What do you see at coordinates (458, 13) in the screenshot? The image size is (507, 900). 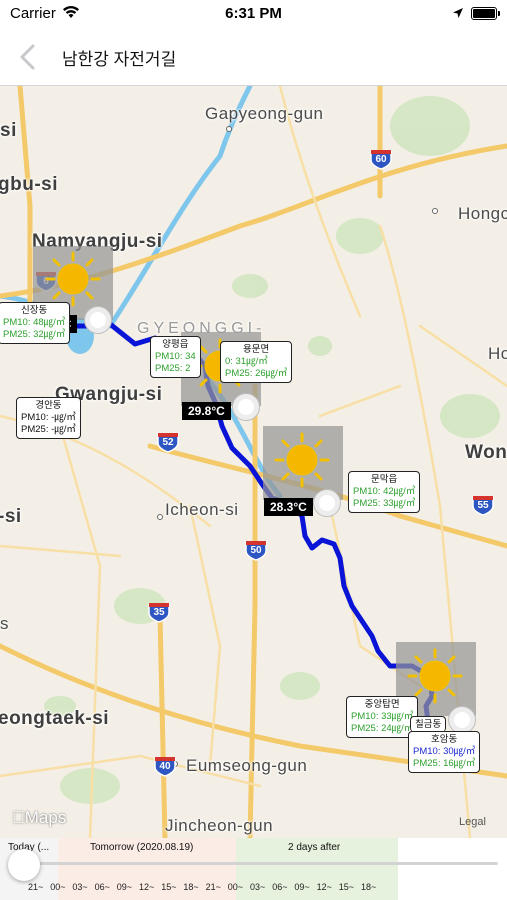 I see `location-arrow-icon` at bounding box center [458, 13].